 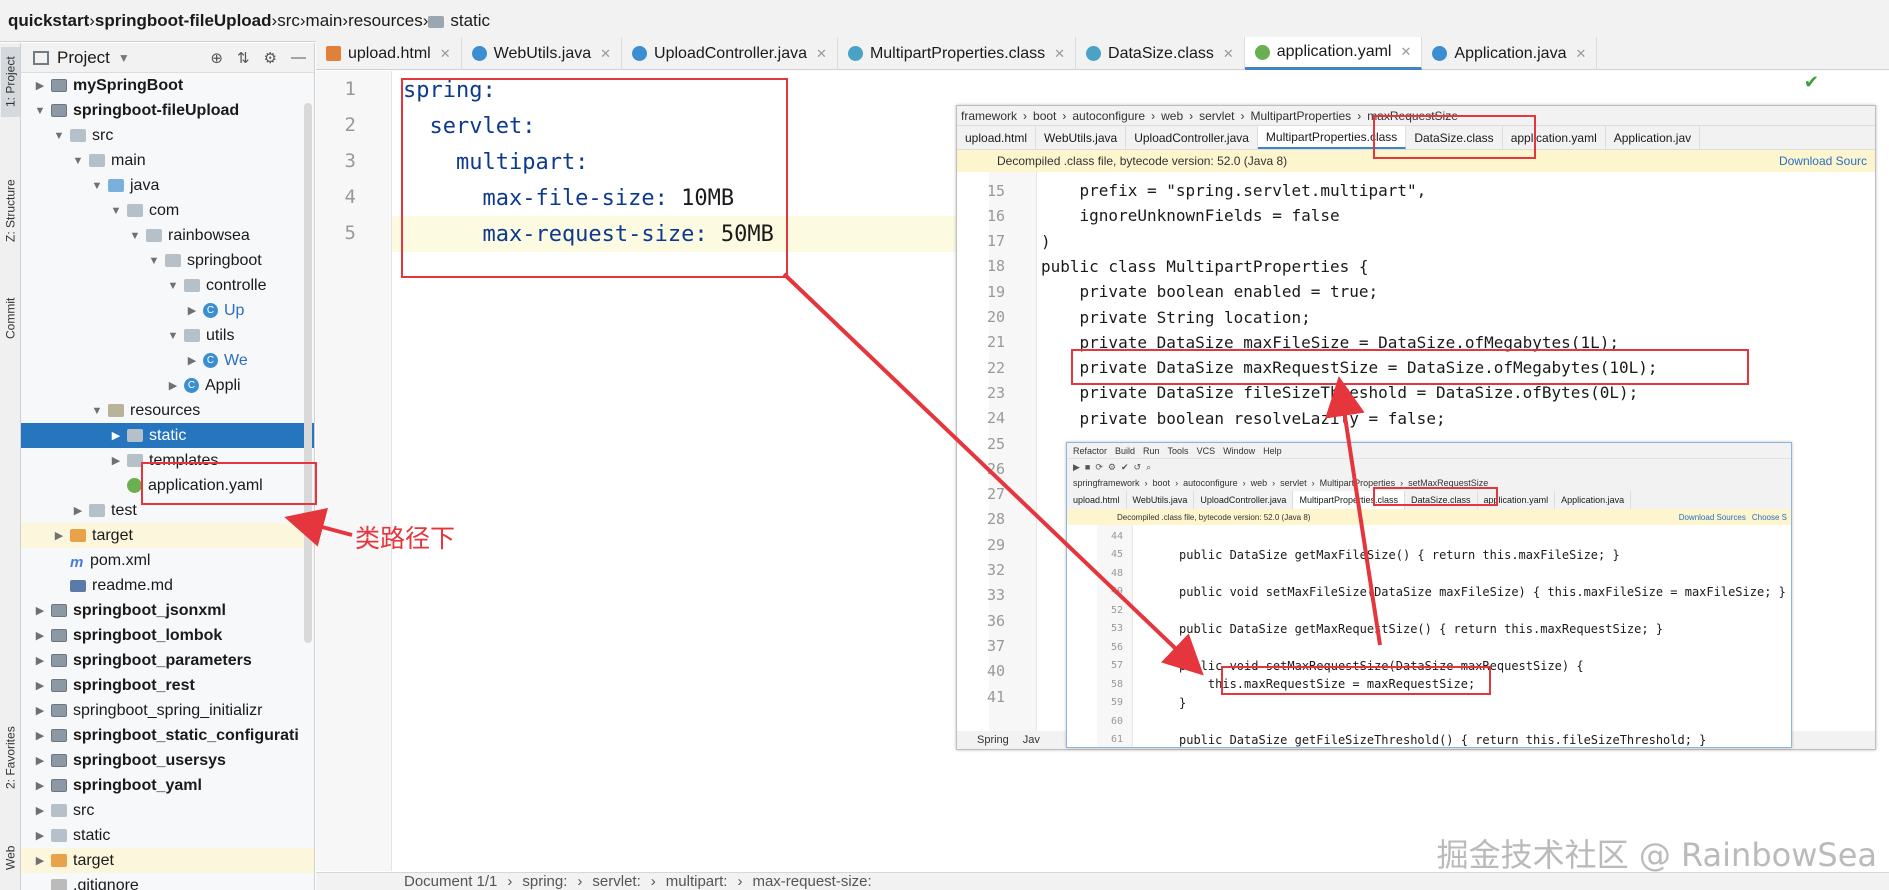 What do you see at coordinates (167, 610) in the screenshot?
I see `tree-item: ▶ springboot_jsonxml` at bounding box center [167, 610].